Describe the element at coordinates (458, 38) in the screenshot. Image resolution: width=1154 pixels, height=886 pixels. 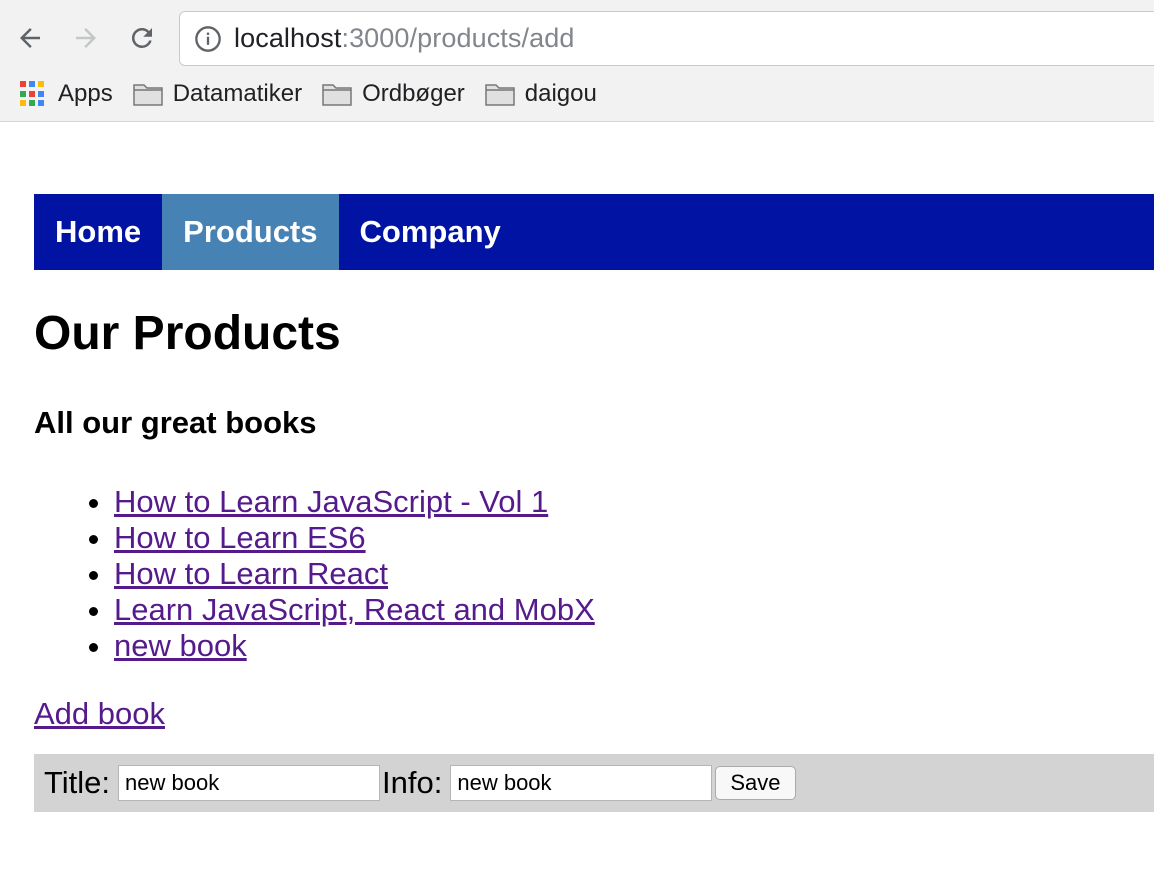
I see `url-path: :3000/products/add` at that location.